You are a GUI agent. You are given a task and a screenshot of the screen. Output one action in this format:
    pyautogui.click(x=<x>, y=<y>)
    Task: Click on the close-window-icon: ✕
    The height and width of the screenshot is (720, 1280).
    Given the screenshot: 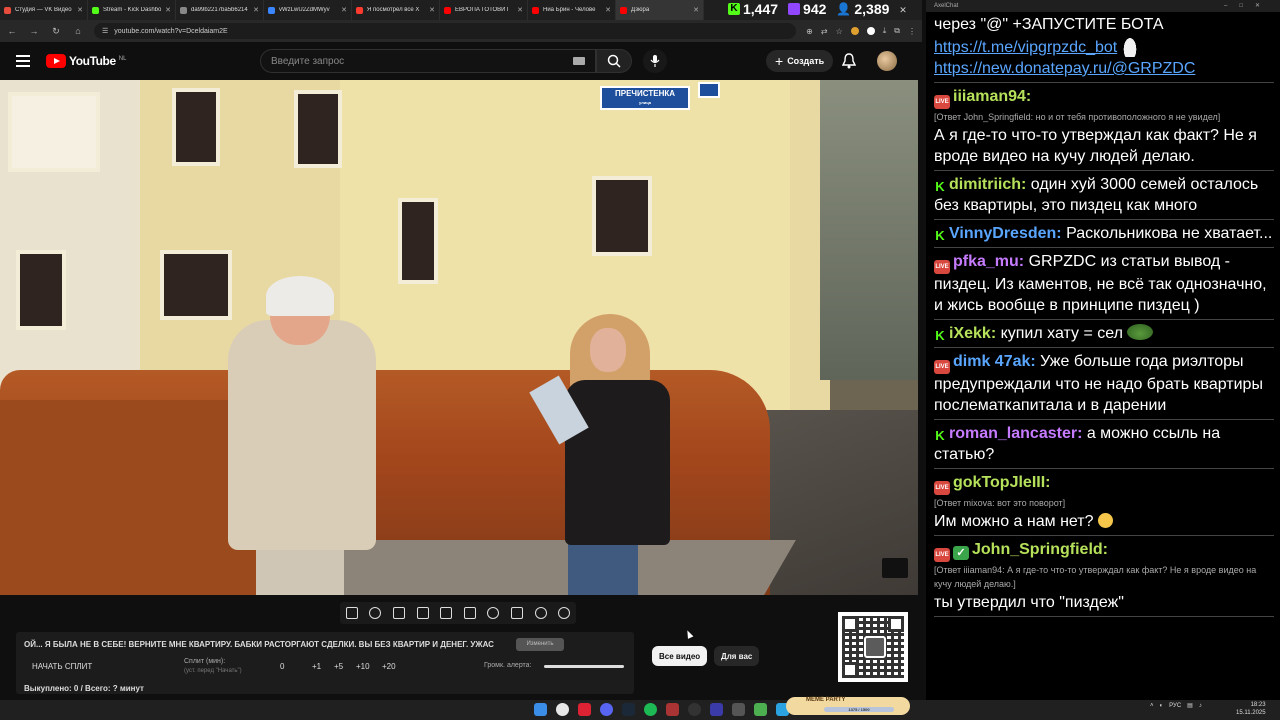 What is the action you would take?
    pyautogui.click(x=903, y=10)
    